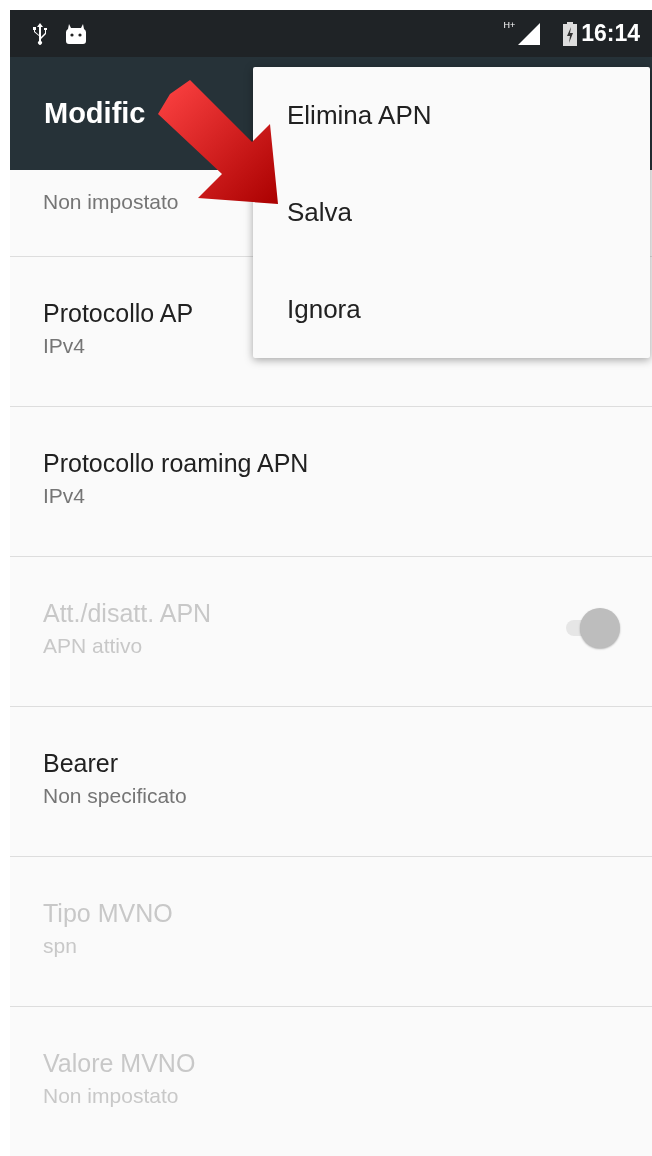 The width and height of the screenshot is (652, 1156). What do you see at coordinates (529, 33) in the screenshot?
I see `signal-icon` at bounding box center [529, 33].